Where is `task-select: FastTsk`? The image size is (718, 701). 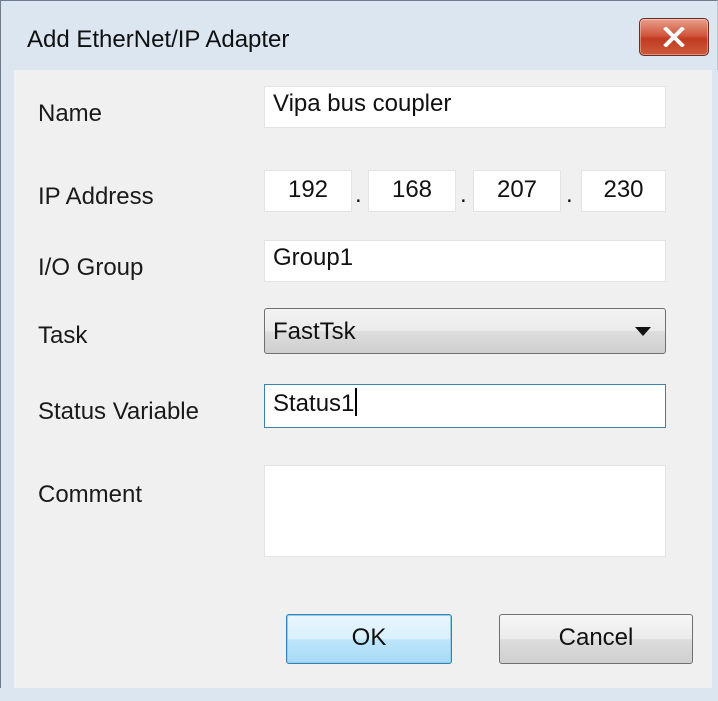
task-select: FastTsk is located at coordinates (465, 331).